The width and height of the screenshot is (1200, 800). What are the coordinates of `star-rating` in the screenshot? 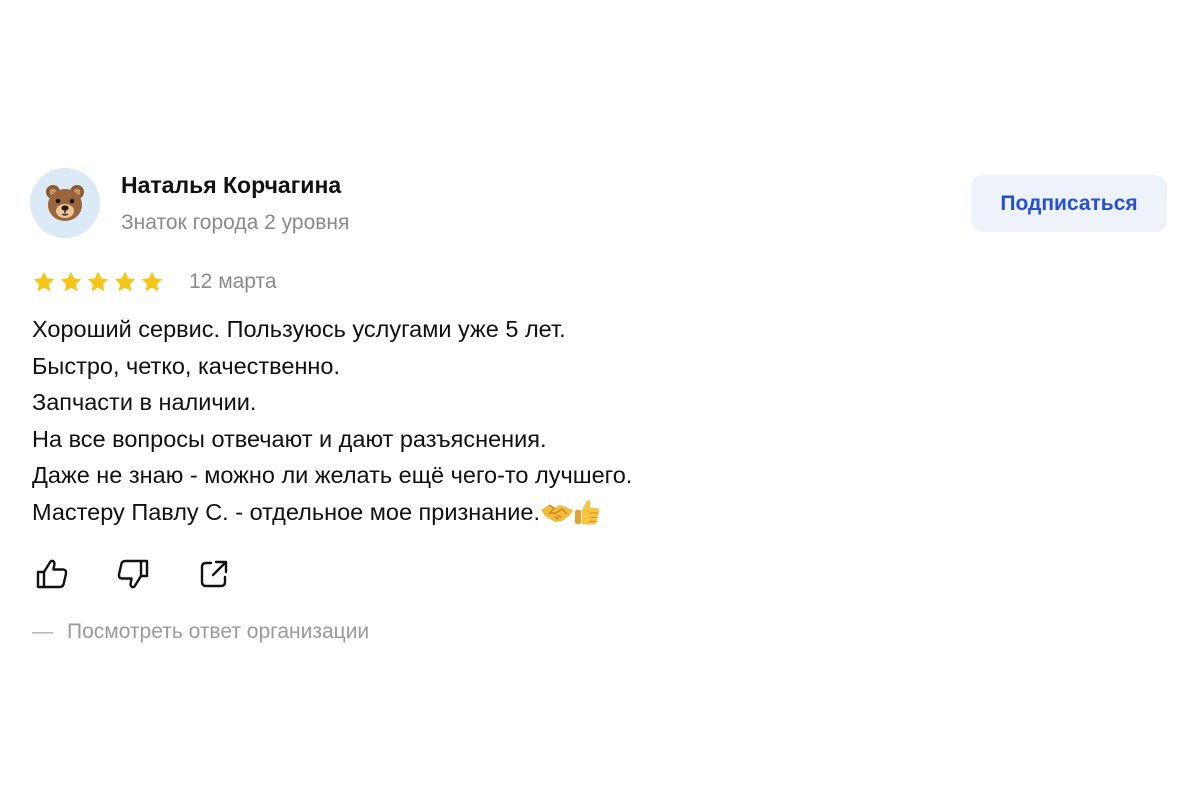 It's located at (98, 282).